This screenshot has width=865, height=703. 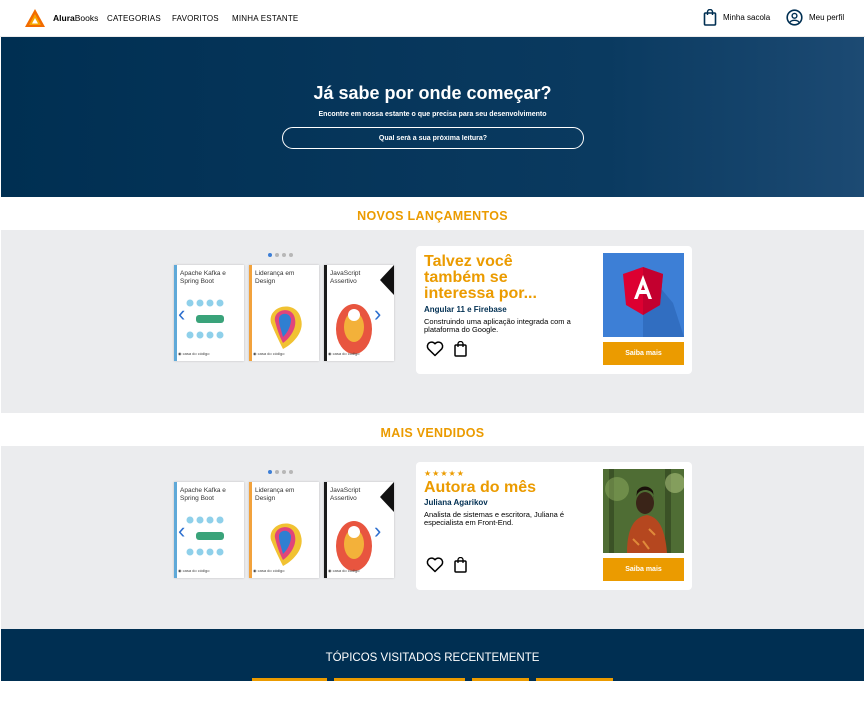 I want to click on bag-link: Minha sacola, so click(x=736, y=17).